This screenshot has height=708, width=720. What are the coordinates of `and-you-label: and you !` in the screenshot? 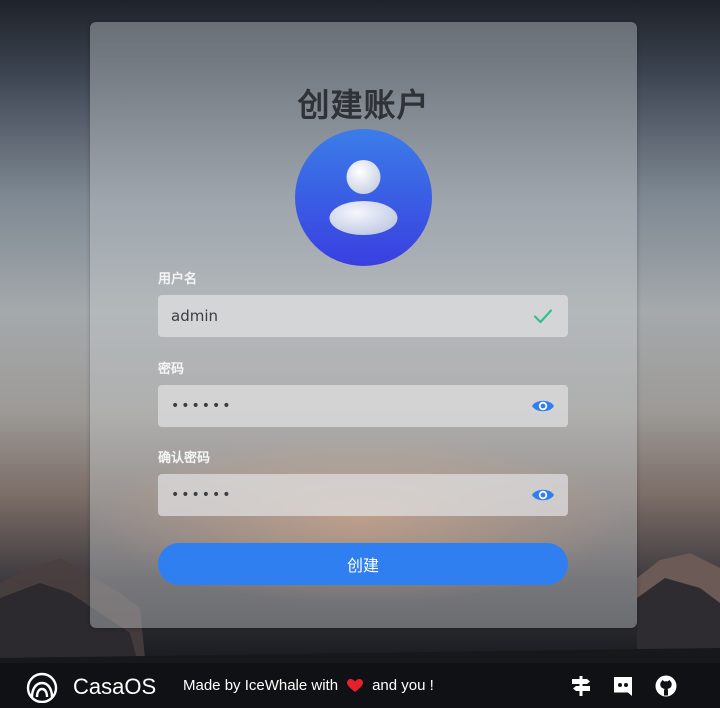 It's located at (403, 685).